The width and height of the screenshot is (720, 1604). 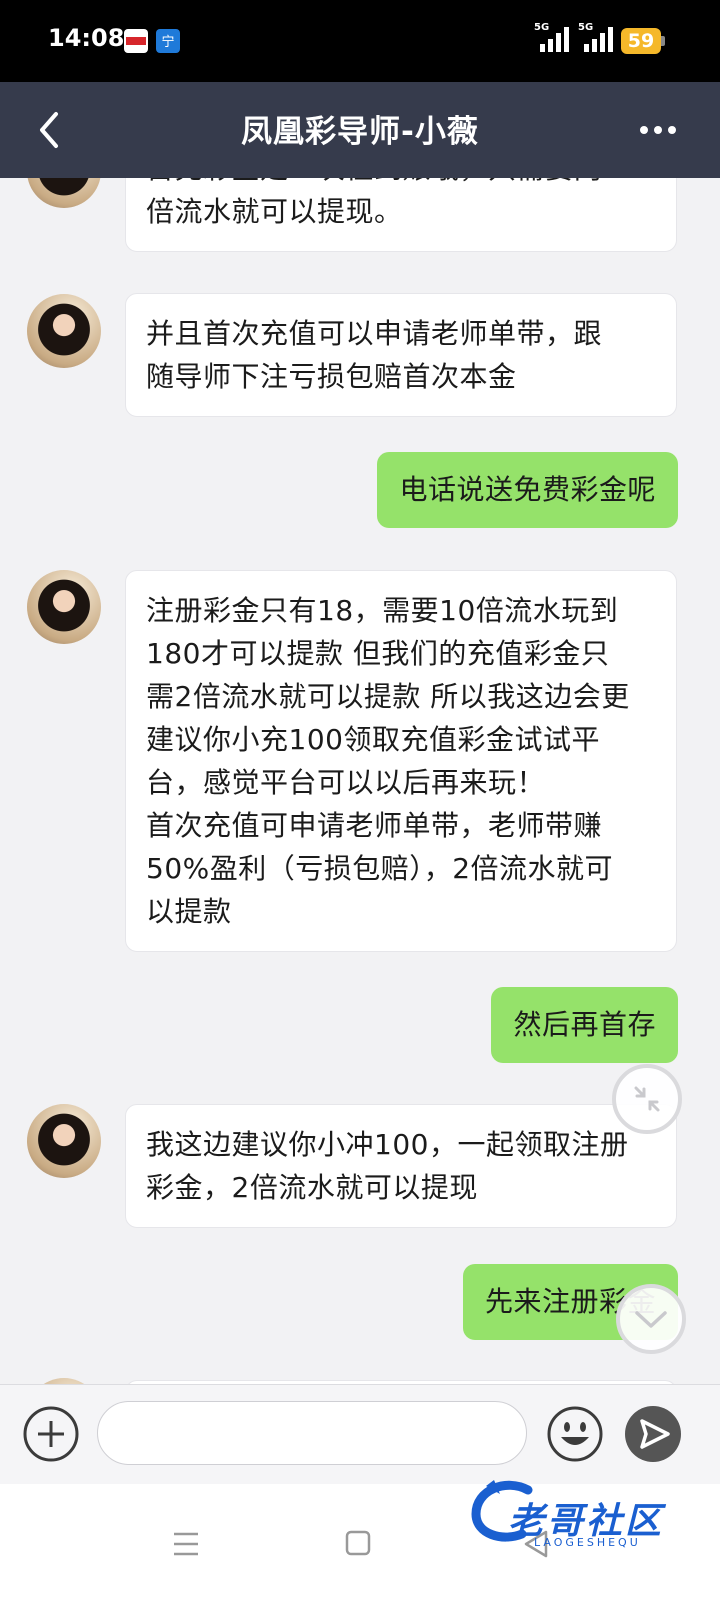 I want to click on emoji-button, so click(x=575, y=1434).